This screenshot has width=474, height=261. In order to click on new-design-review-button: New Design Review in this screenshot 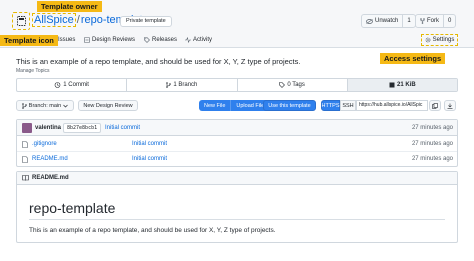, I will do `click(108, 105)`.